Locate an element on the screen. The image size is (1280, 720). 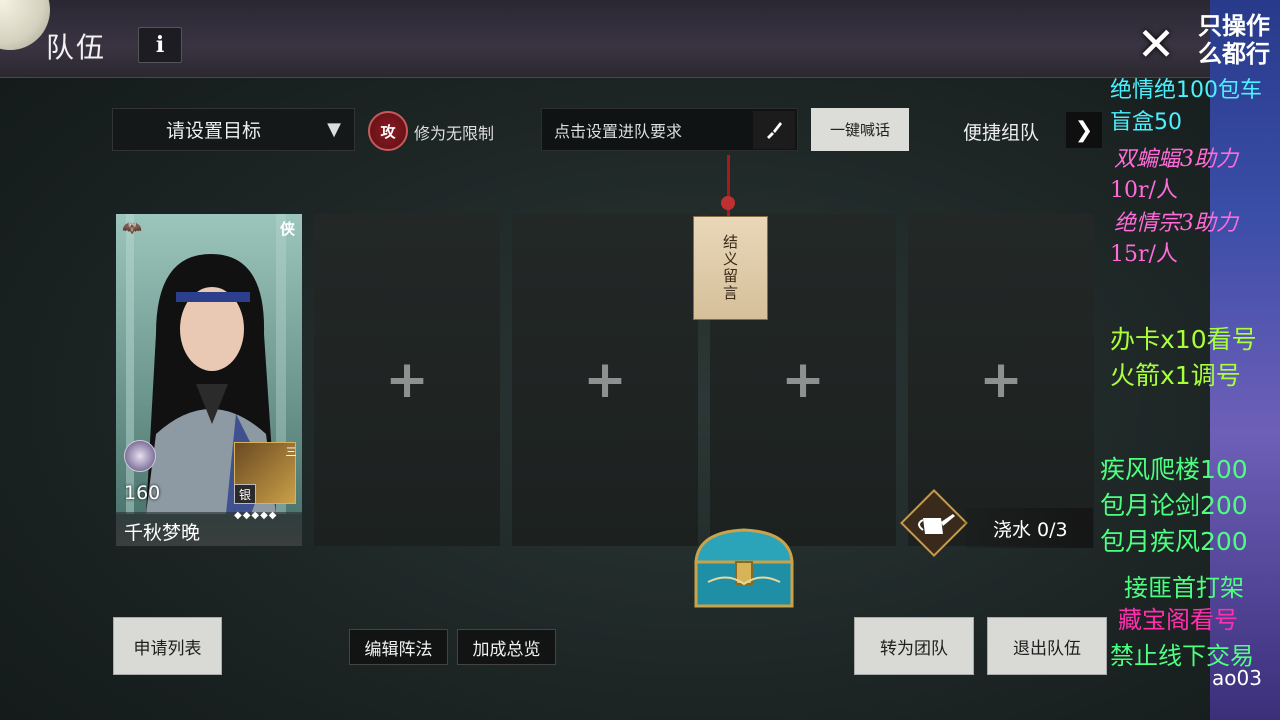
treasure-chest-icon is located at coordinates (744, 568).